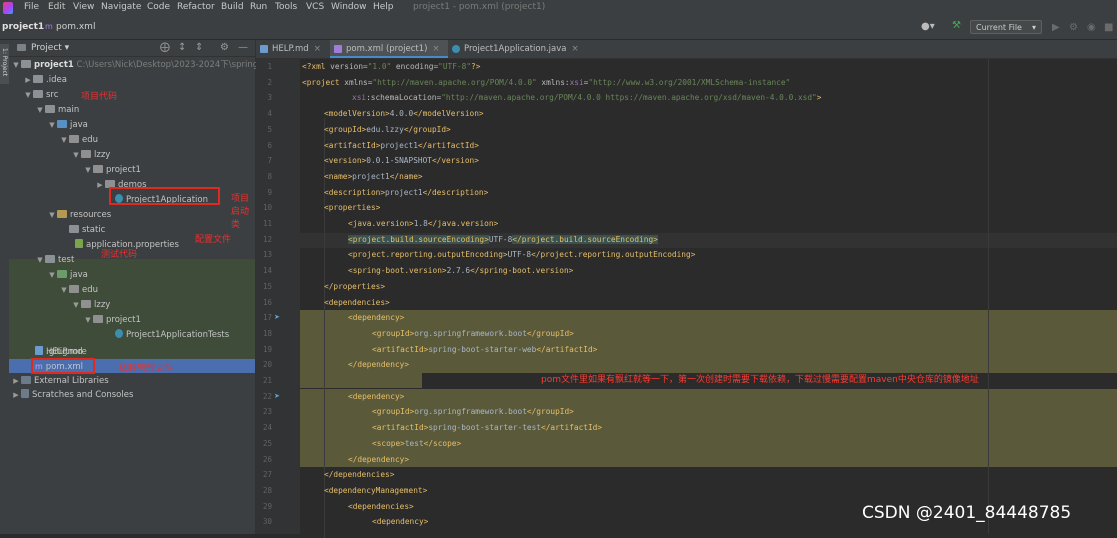 Image resolution: width=1117 pixels, height=538 pixels. What do you see at coordinates (988, 296) in the screenshot?
I see `right-margin-guide` at bounding box center [988, 296].